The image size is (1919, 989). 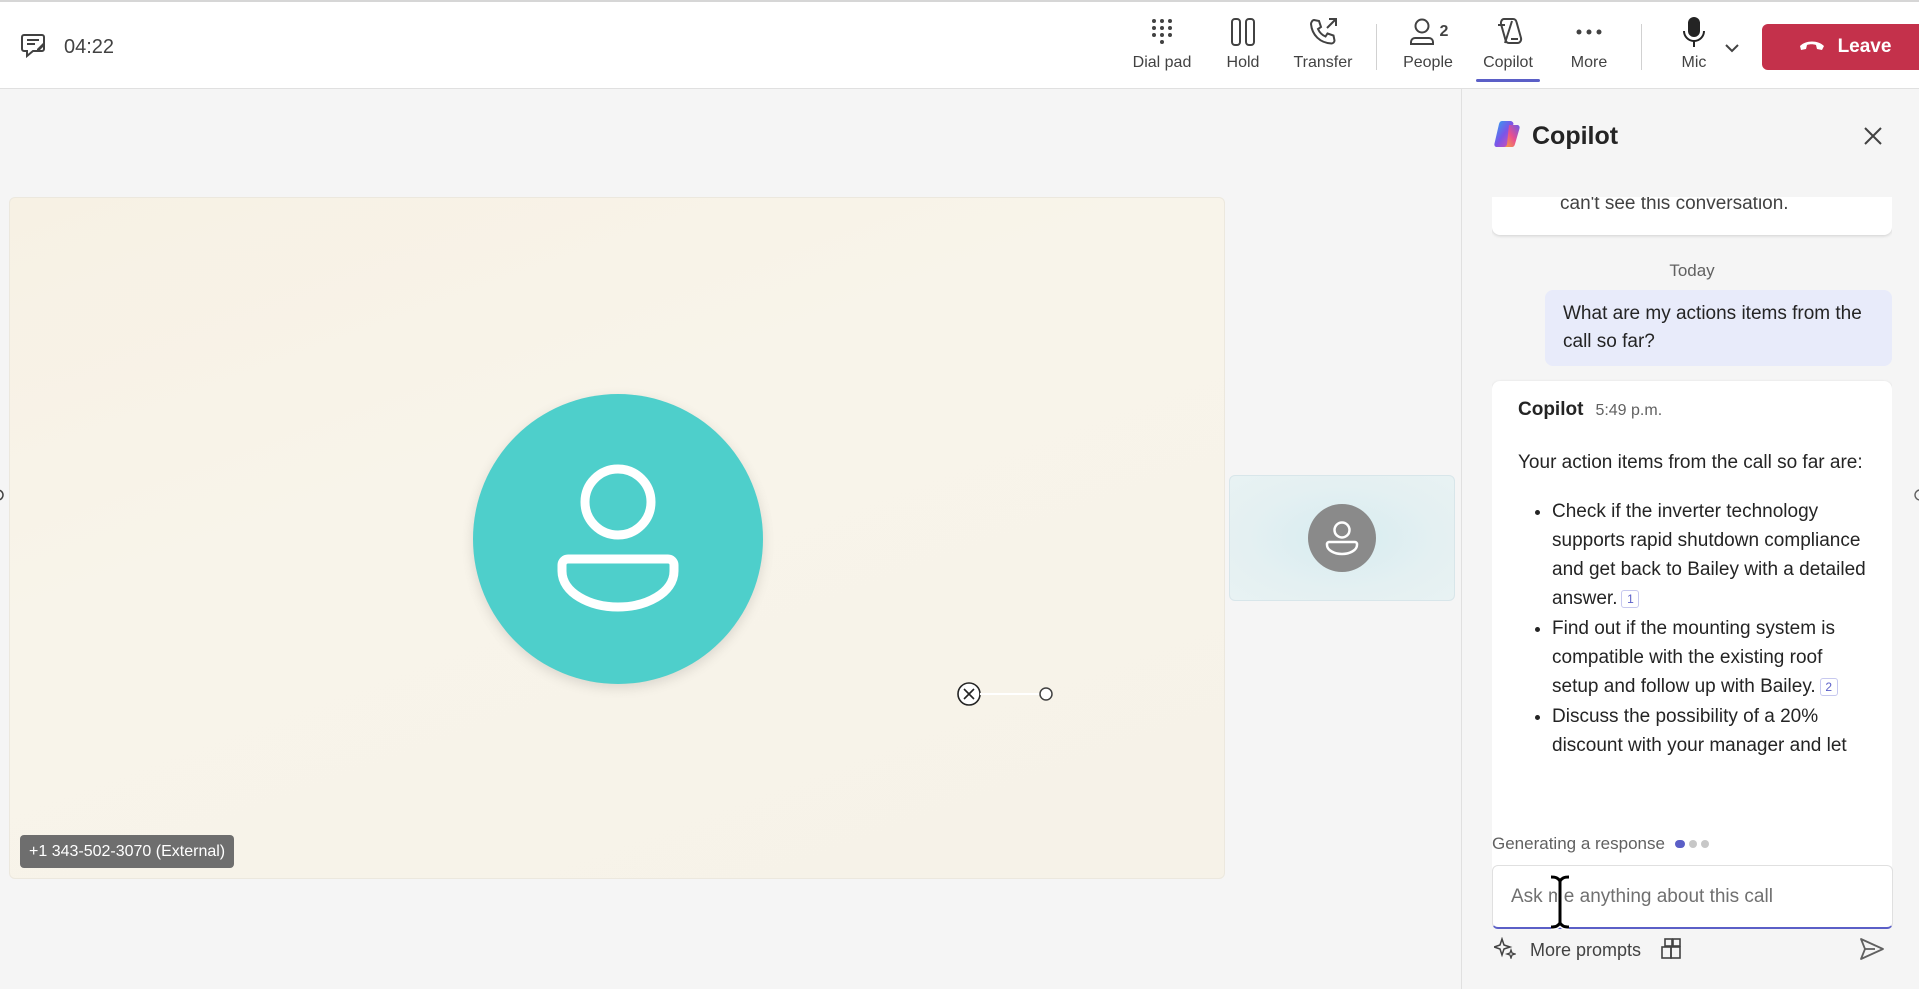 What do you see at coordinates (4, 495) in the screenshot?
I see `resize-handle-icon` at bounding box center [4, 495].